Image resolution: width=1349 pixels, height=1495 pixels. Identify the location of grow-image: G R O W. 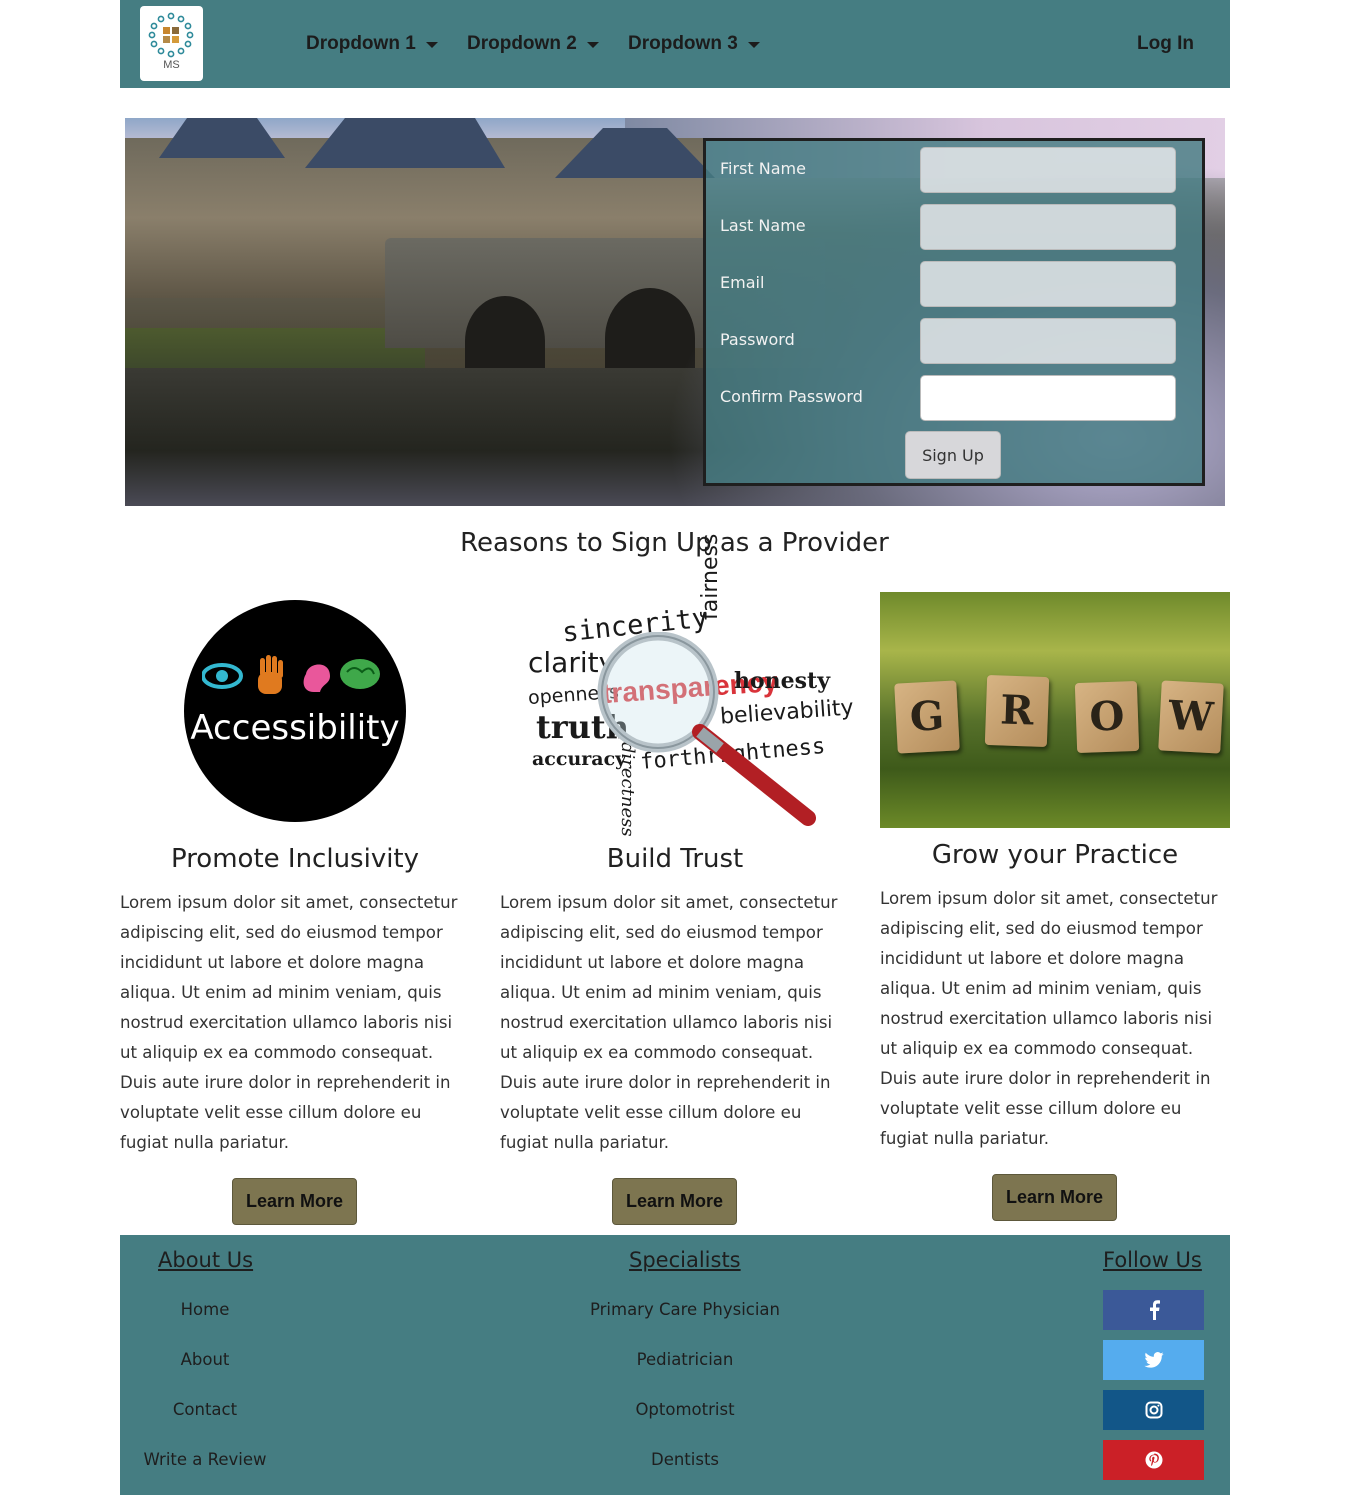
(1055, 710).